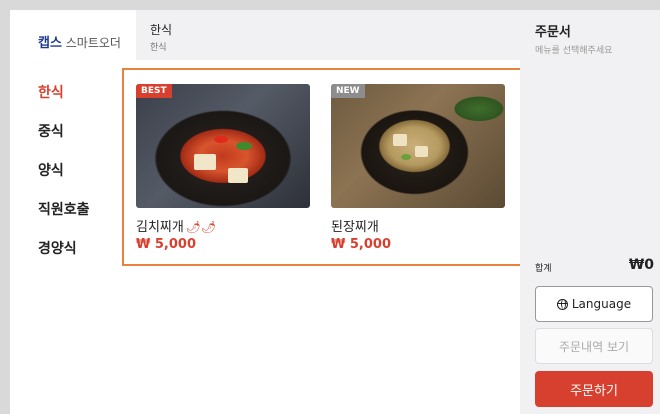  Describe the element at coordinates (161, 30) in the screenshot. I see `page-title: 한식` at that location.